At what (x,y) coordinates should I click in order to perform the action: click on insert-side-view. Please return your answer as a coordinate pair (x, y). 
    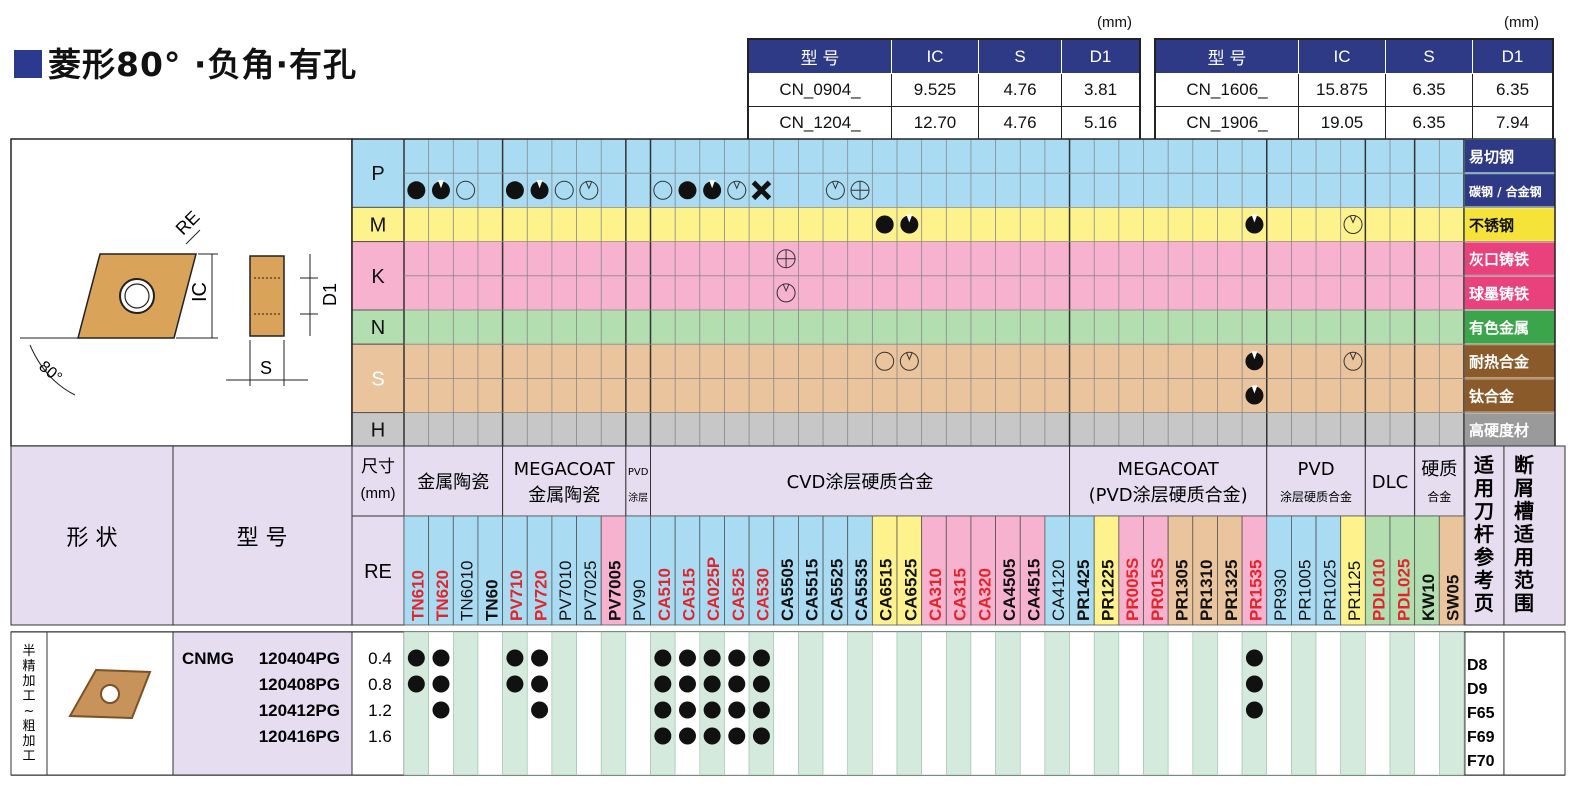
    Looking at the image, I should click on (267, 296).